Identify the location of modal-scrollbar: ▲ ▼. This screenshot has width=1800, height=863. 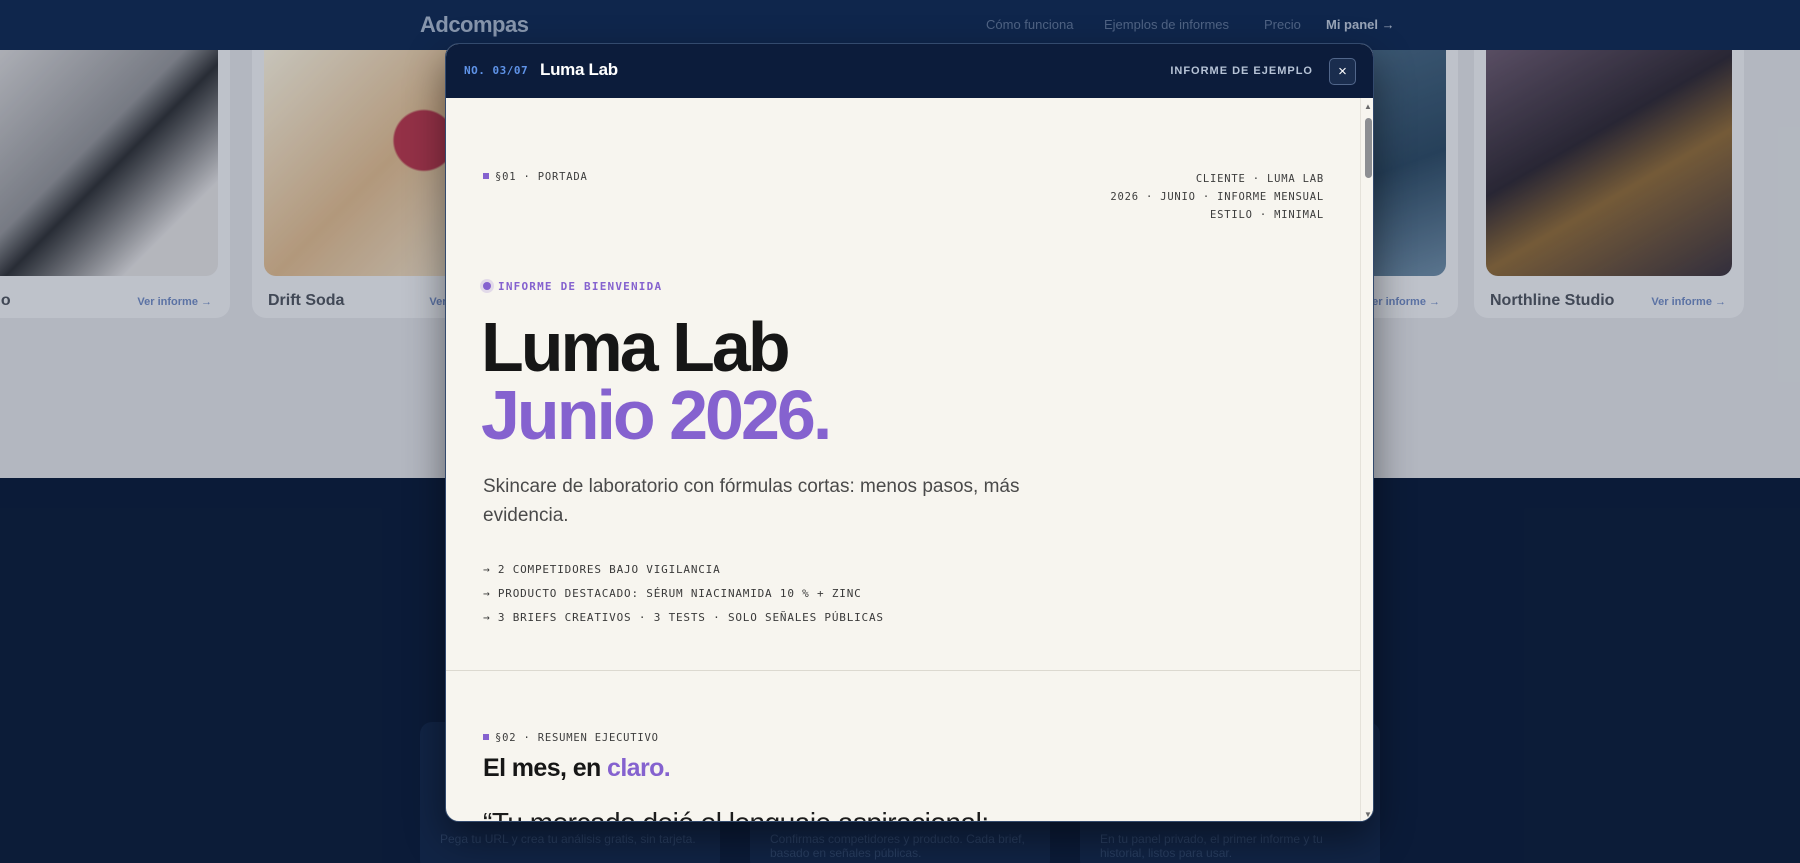
(1366, 459).